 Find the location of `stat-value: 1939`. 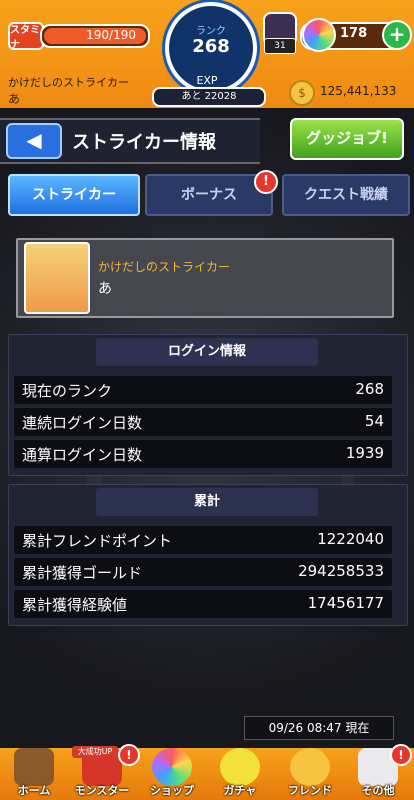

stat-value: 1939 is located at coordinates (364, 453).